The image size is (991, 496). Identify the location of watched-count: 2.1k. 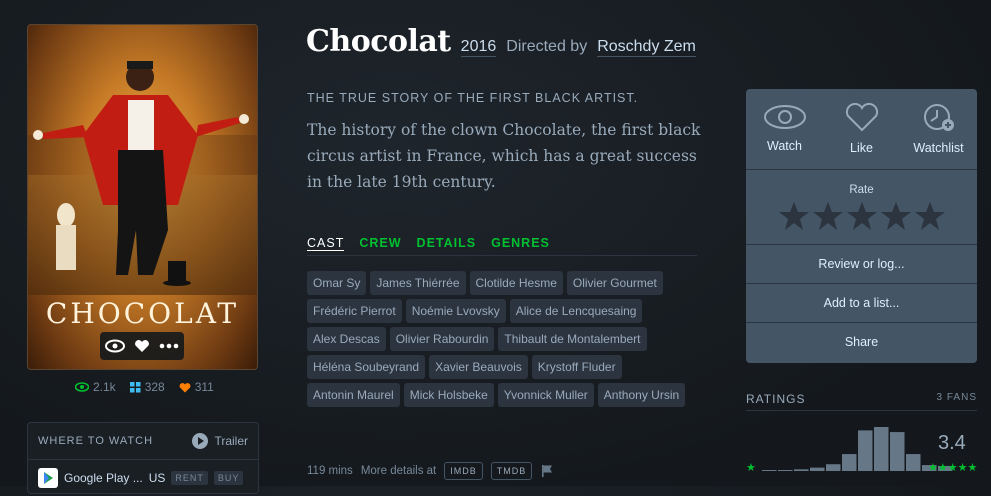
(95, 387).